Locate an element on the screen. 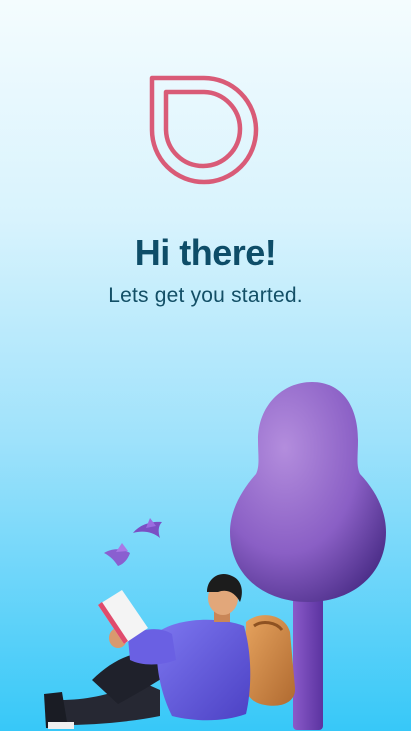  welcome-subtitle: Lets get you started. is located at coordinates (205, 295).